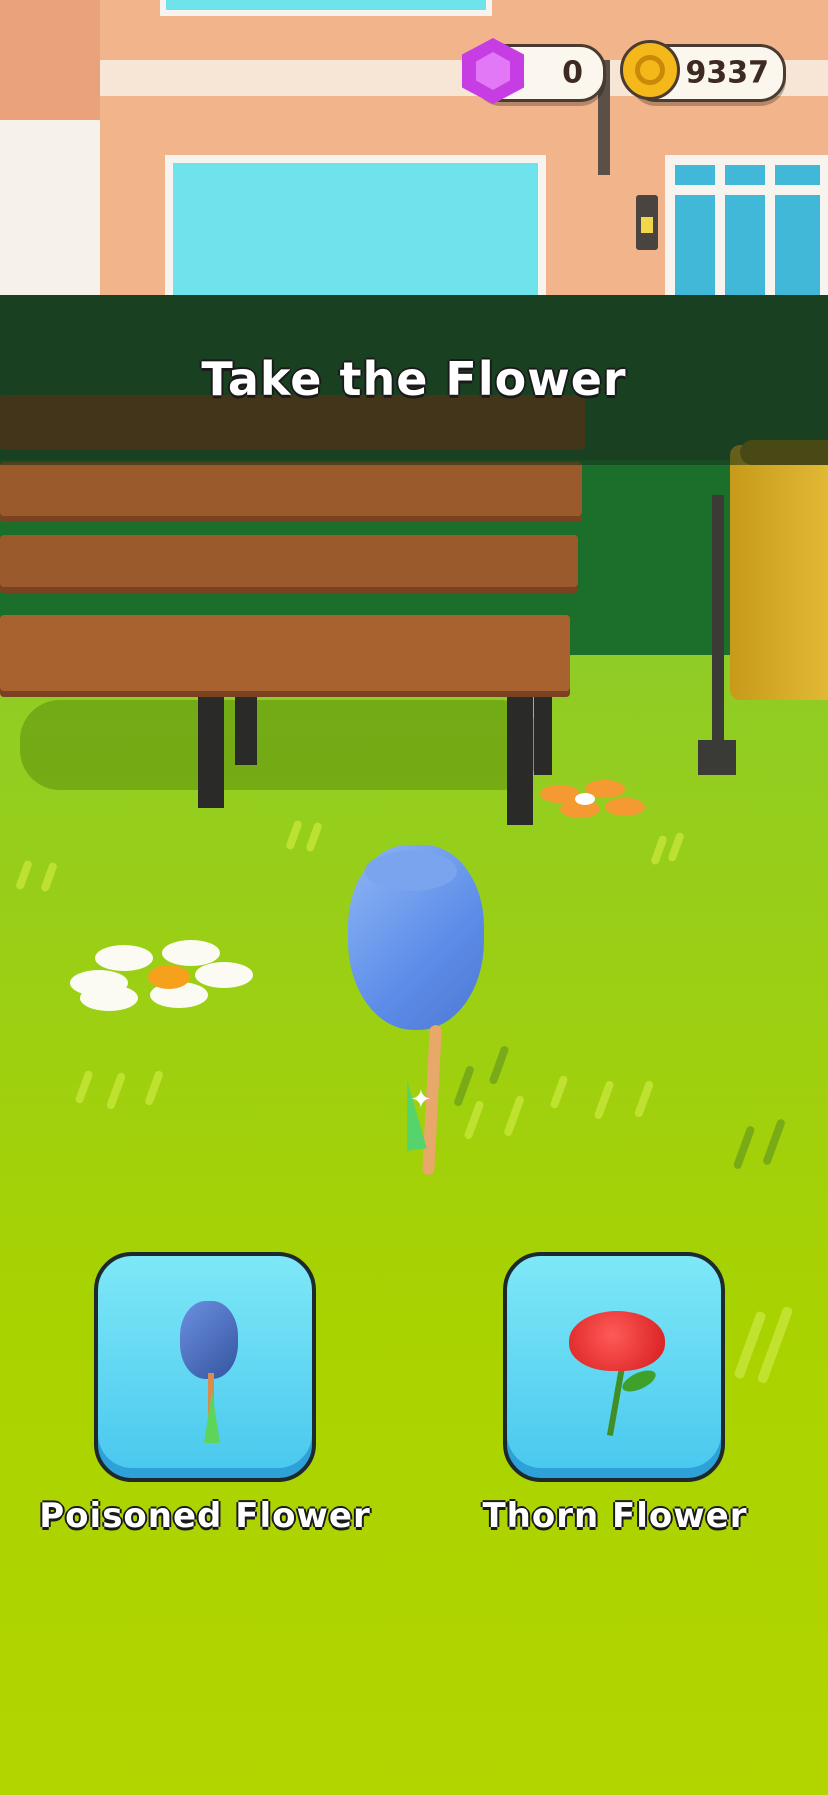 The height and width of the screenshot is (1795, 828). I want to click on upper-window, so click(326, 8).